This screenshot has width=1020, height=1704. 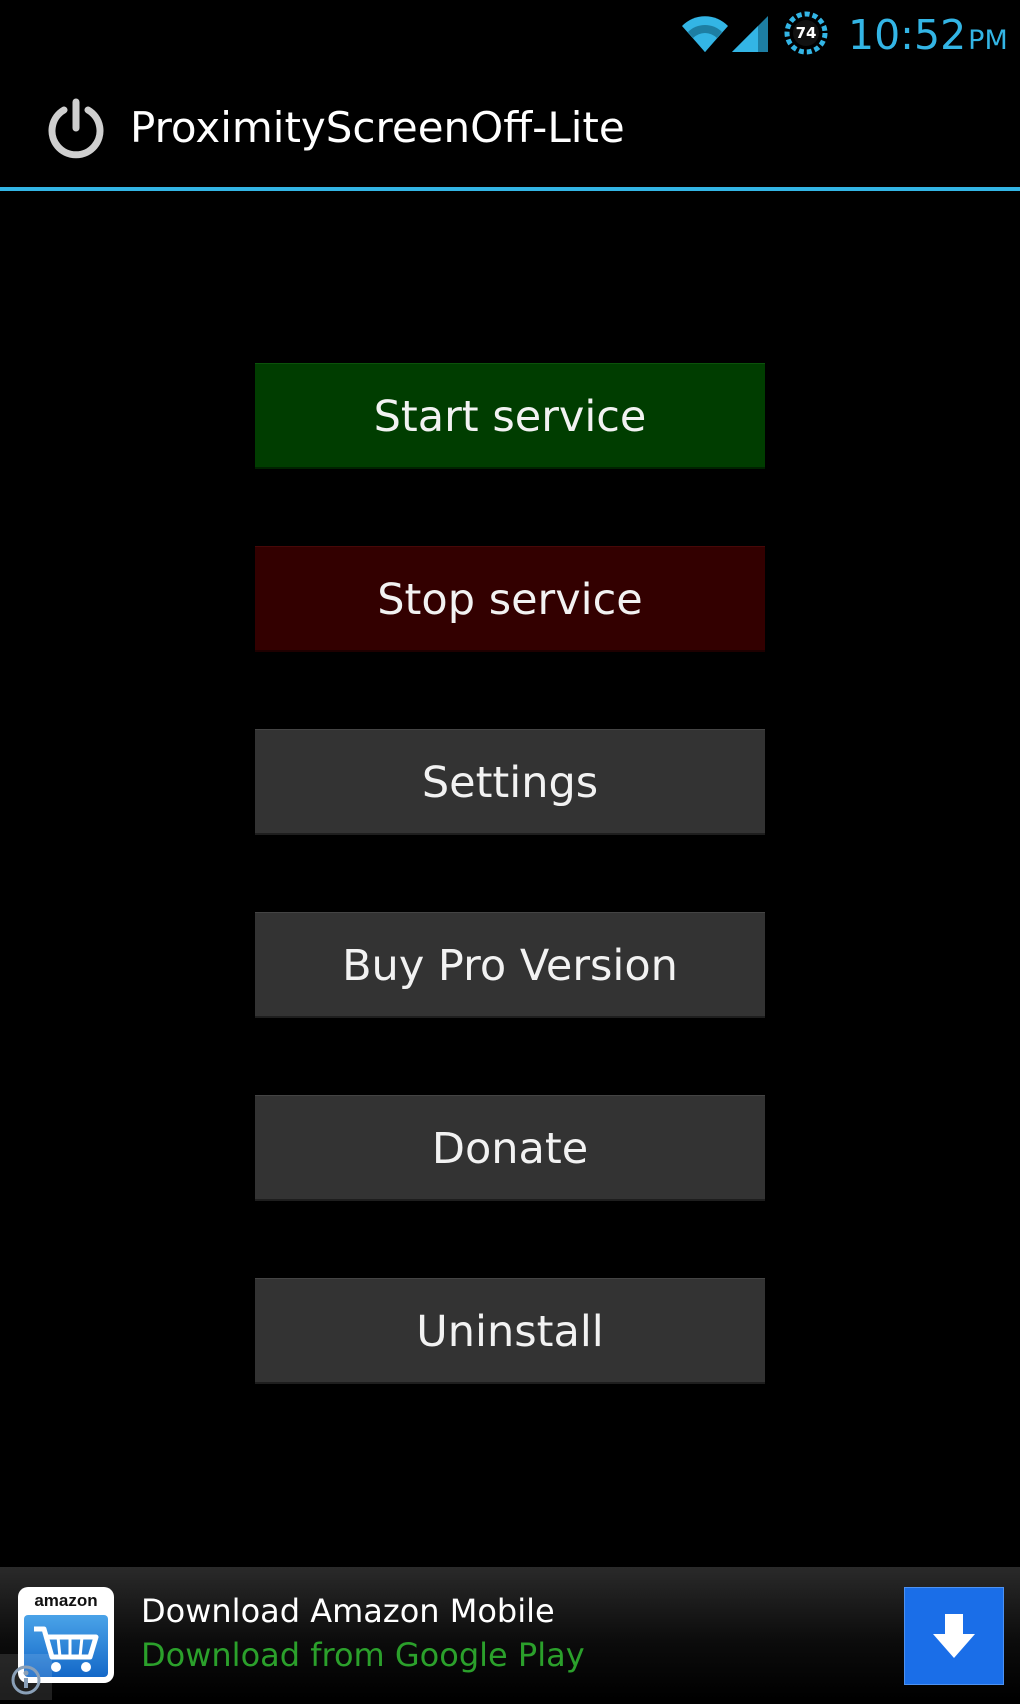 I want to click on status-clock: 10:52PM, so click(x=928, y=35).